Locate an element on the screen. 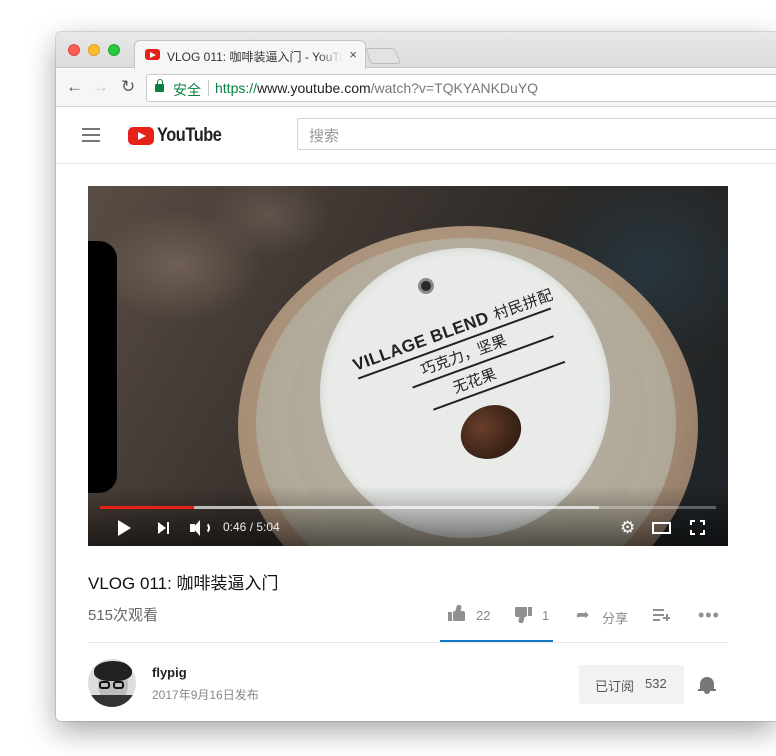 The width and height of the screenshot is (776, 756). like-icon is located at coordinates (457, 613).